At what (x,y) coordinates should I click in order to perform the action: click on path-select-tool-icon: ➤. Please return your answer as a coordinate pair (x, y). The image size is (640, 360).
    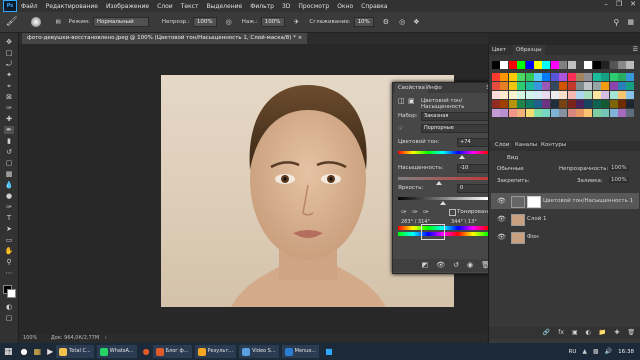
    Looking at the image, I should click on (9, 229).